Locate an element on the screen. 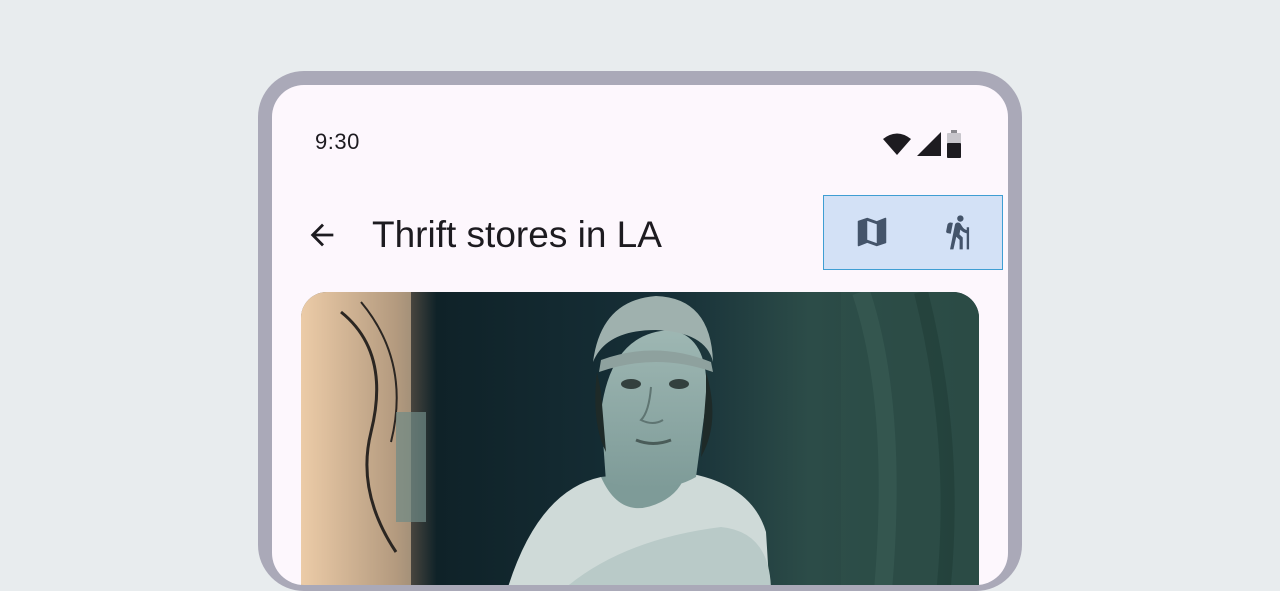  top-app-bar: Thrift stores in LA is located at coordinates (640, 235).